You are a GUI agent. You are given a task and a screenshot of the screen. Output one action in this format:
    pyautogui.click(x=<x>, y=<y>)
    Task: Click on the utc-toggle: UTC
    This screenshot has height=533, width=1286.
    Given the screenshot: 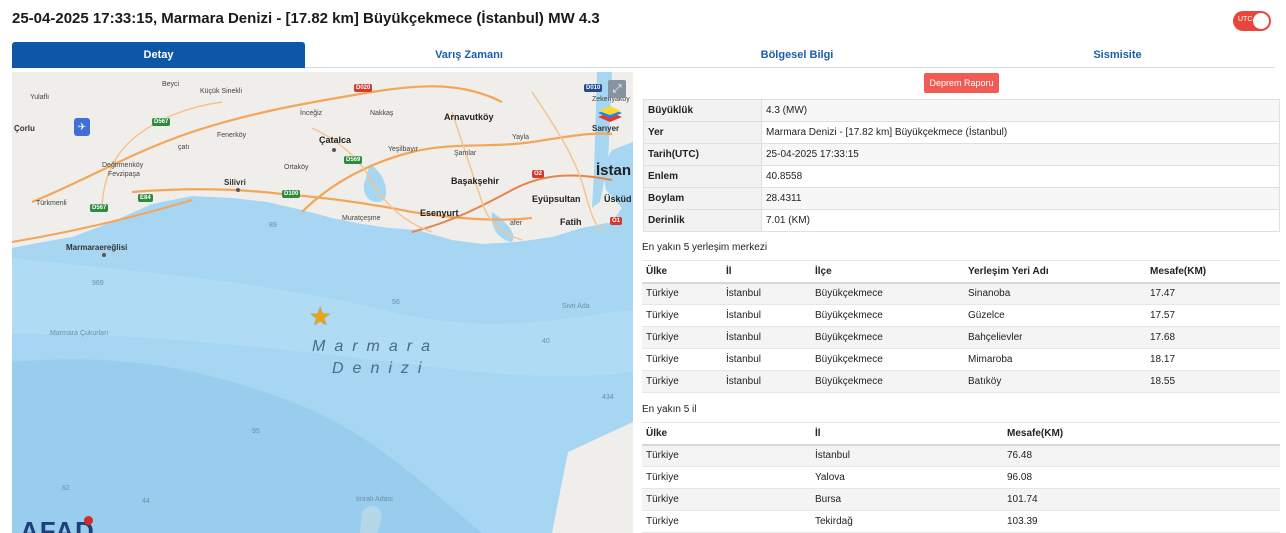 What is the action you would take?
    pyautogui.click(x=1252, y=21)
    